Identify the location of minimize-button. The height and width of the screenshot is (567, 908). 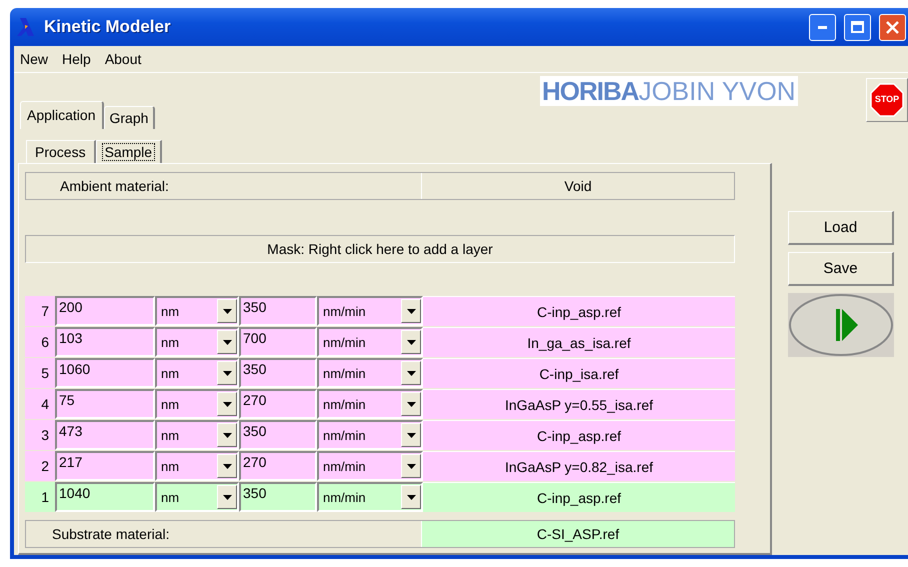
(822, 27).